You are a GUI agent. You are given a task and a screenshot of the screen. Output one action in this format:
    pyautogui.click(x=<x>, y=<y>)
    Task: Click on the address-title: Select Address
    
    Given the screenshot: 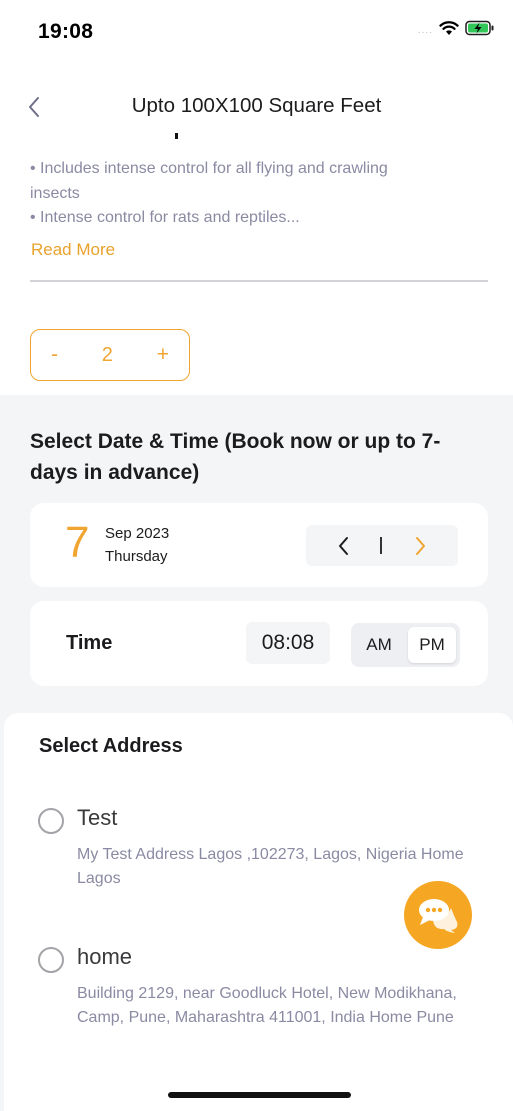 What is the action you would take?
    pyautogui.click(x=111, y=746)
    